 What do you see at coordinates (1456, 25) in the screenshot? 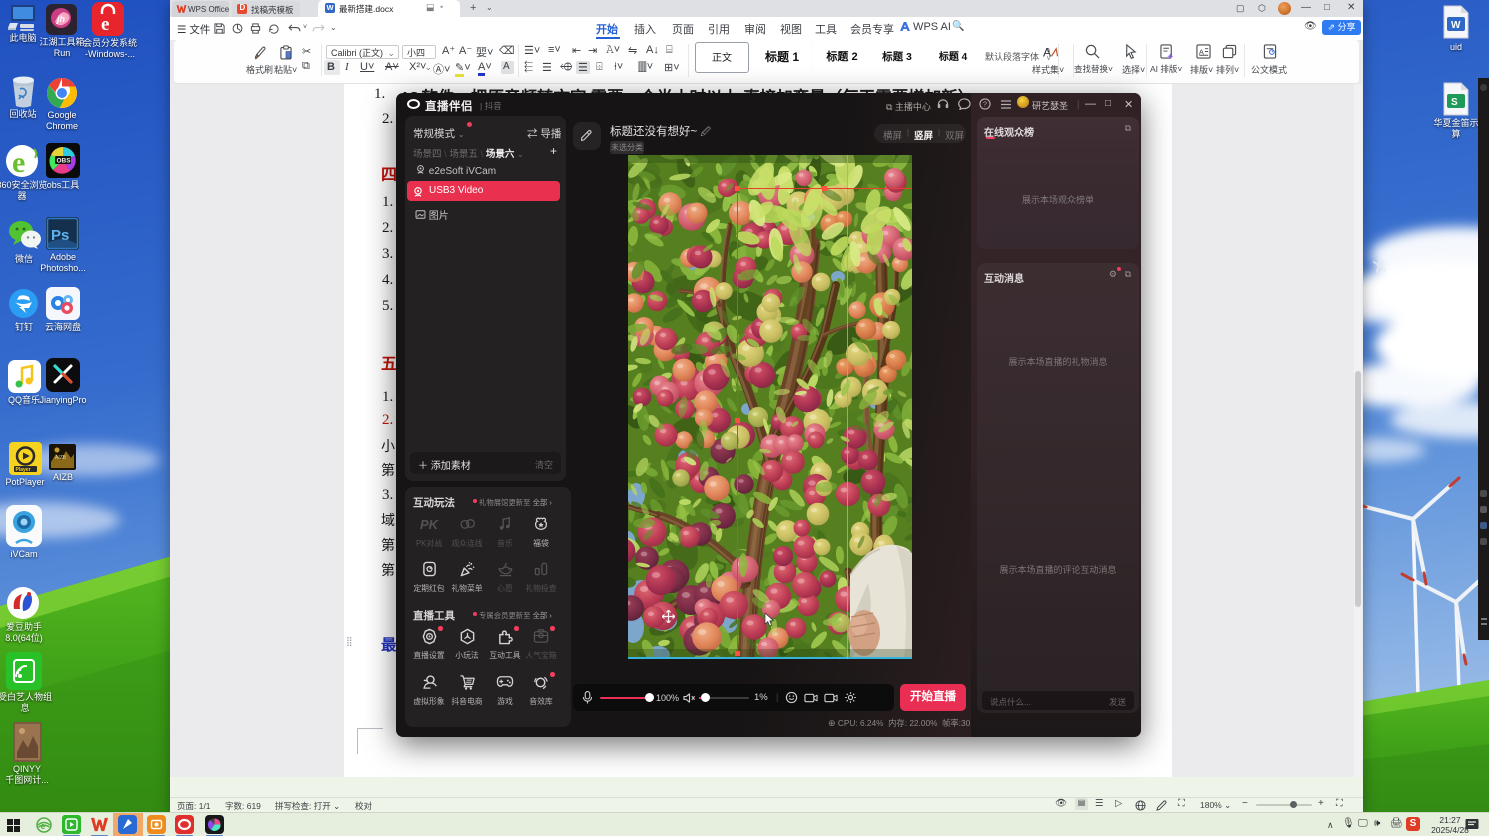
I see `svg-text: W` at bounding box center [1456, 25].